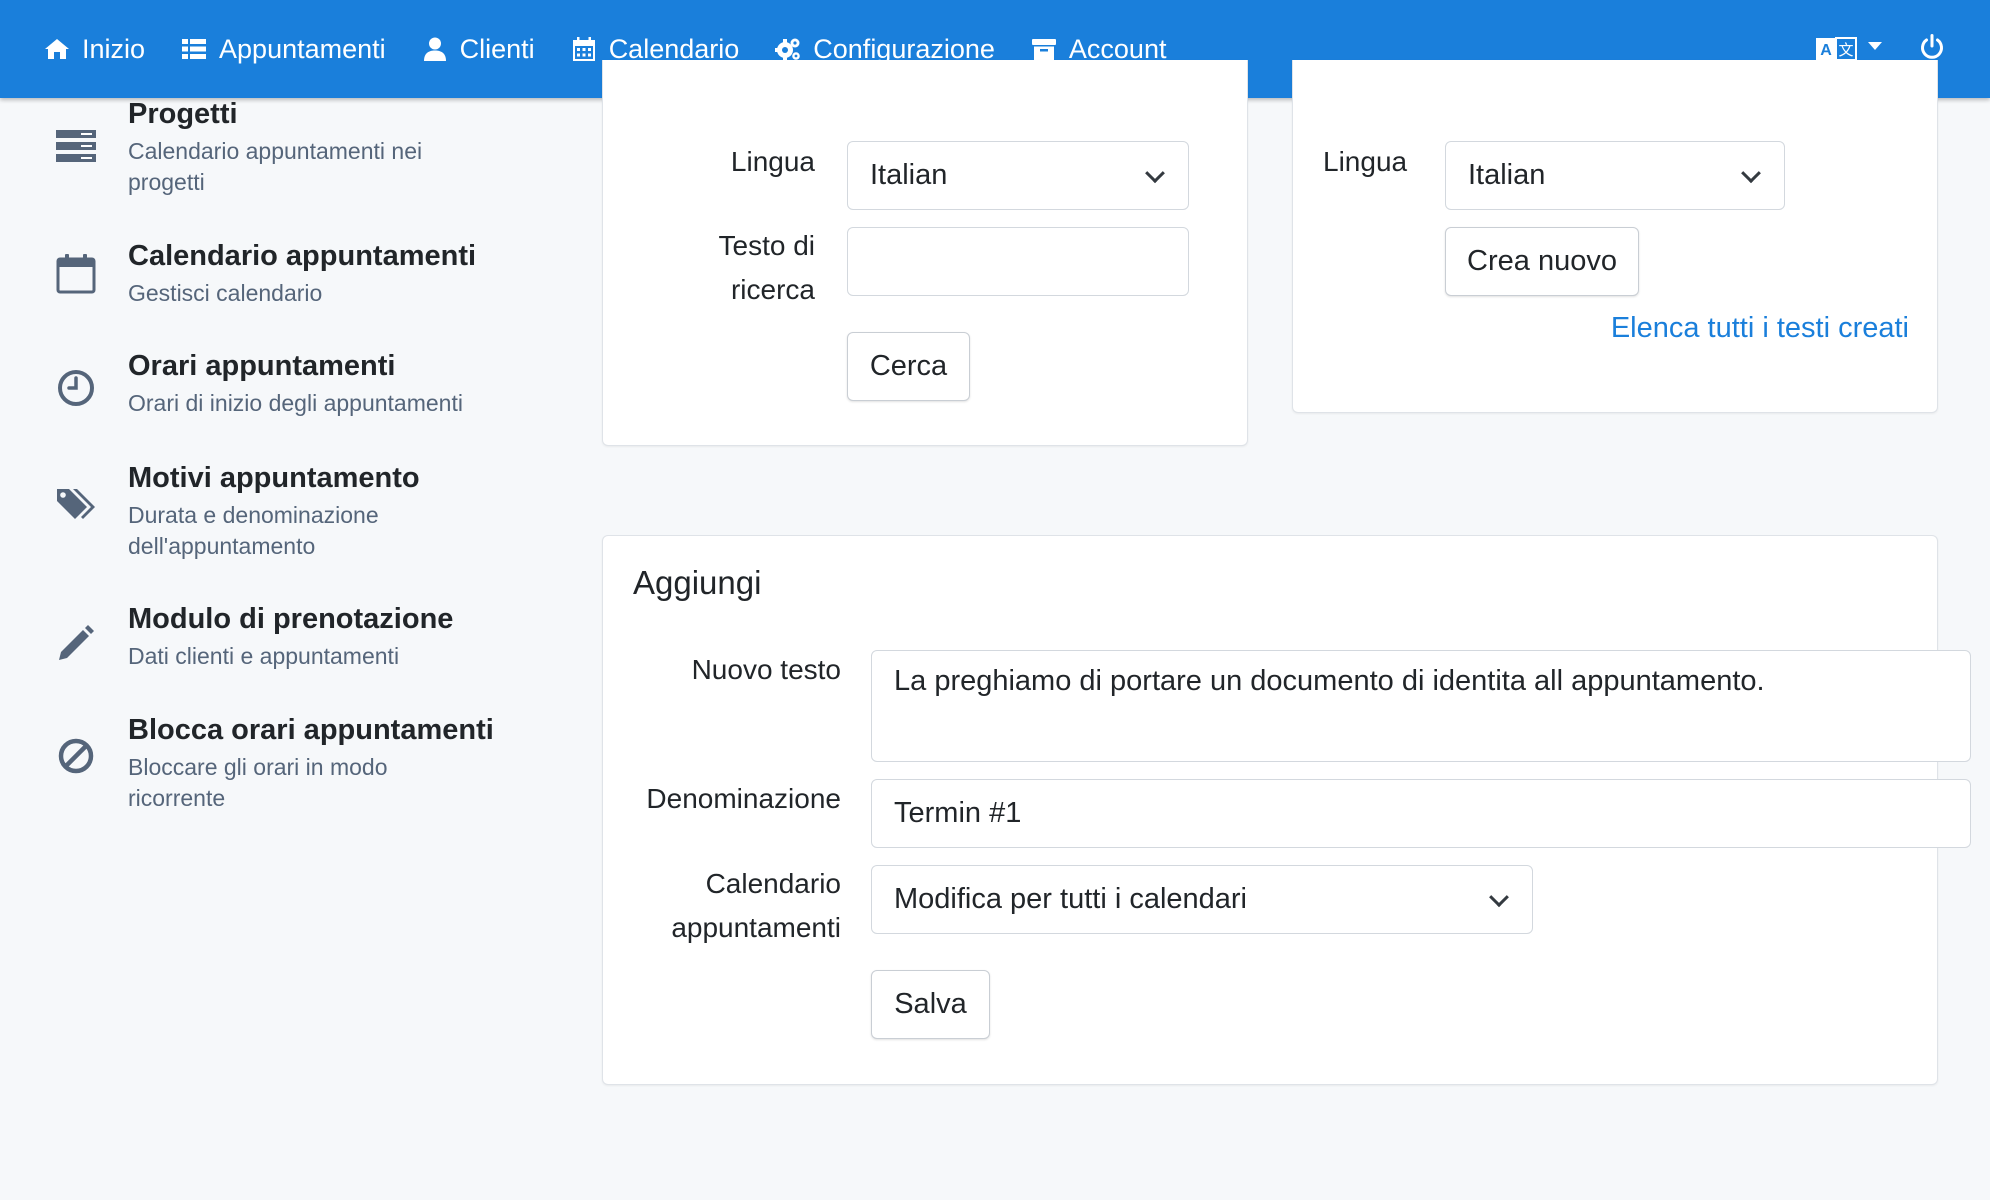 This screenshot has height=1200, width=1990. Describe the element at coordinates (302, 48) in the screenshot. I see `nav-appuntamenti-label: Appuntamenti` at that location.